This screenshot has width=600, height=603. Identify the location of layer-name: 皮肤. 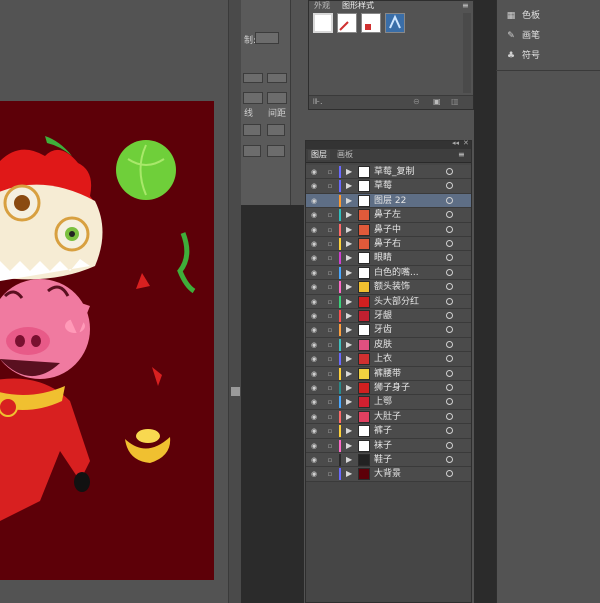
(383, 345).